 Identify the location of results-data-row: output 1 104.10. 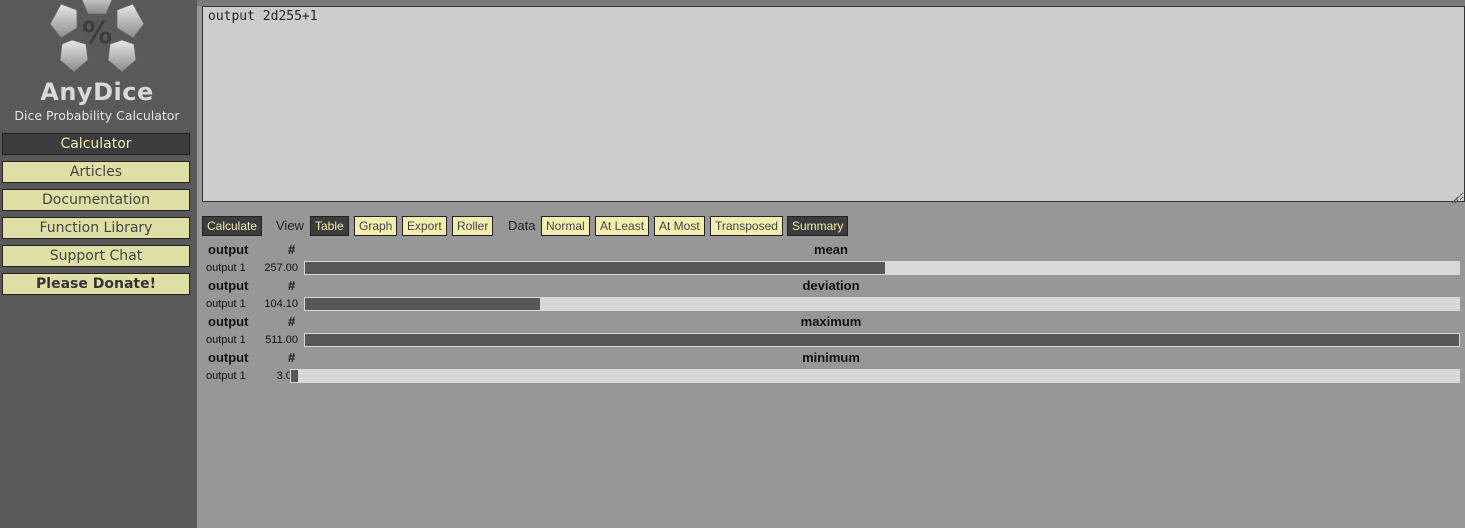
(831, 304).